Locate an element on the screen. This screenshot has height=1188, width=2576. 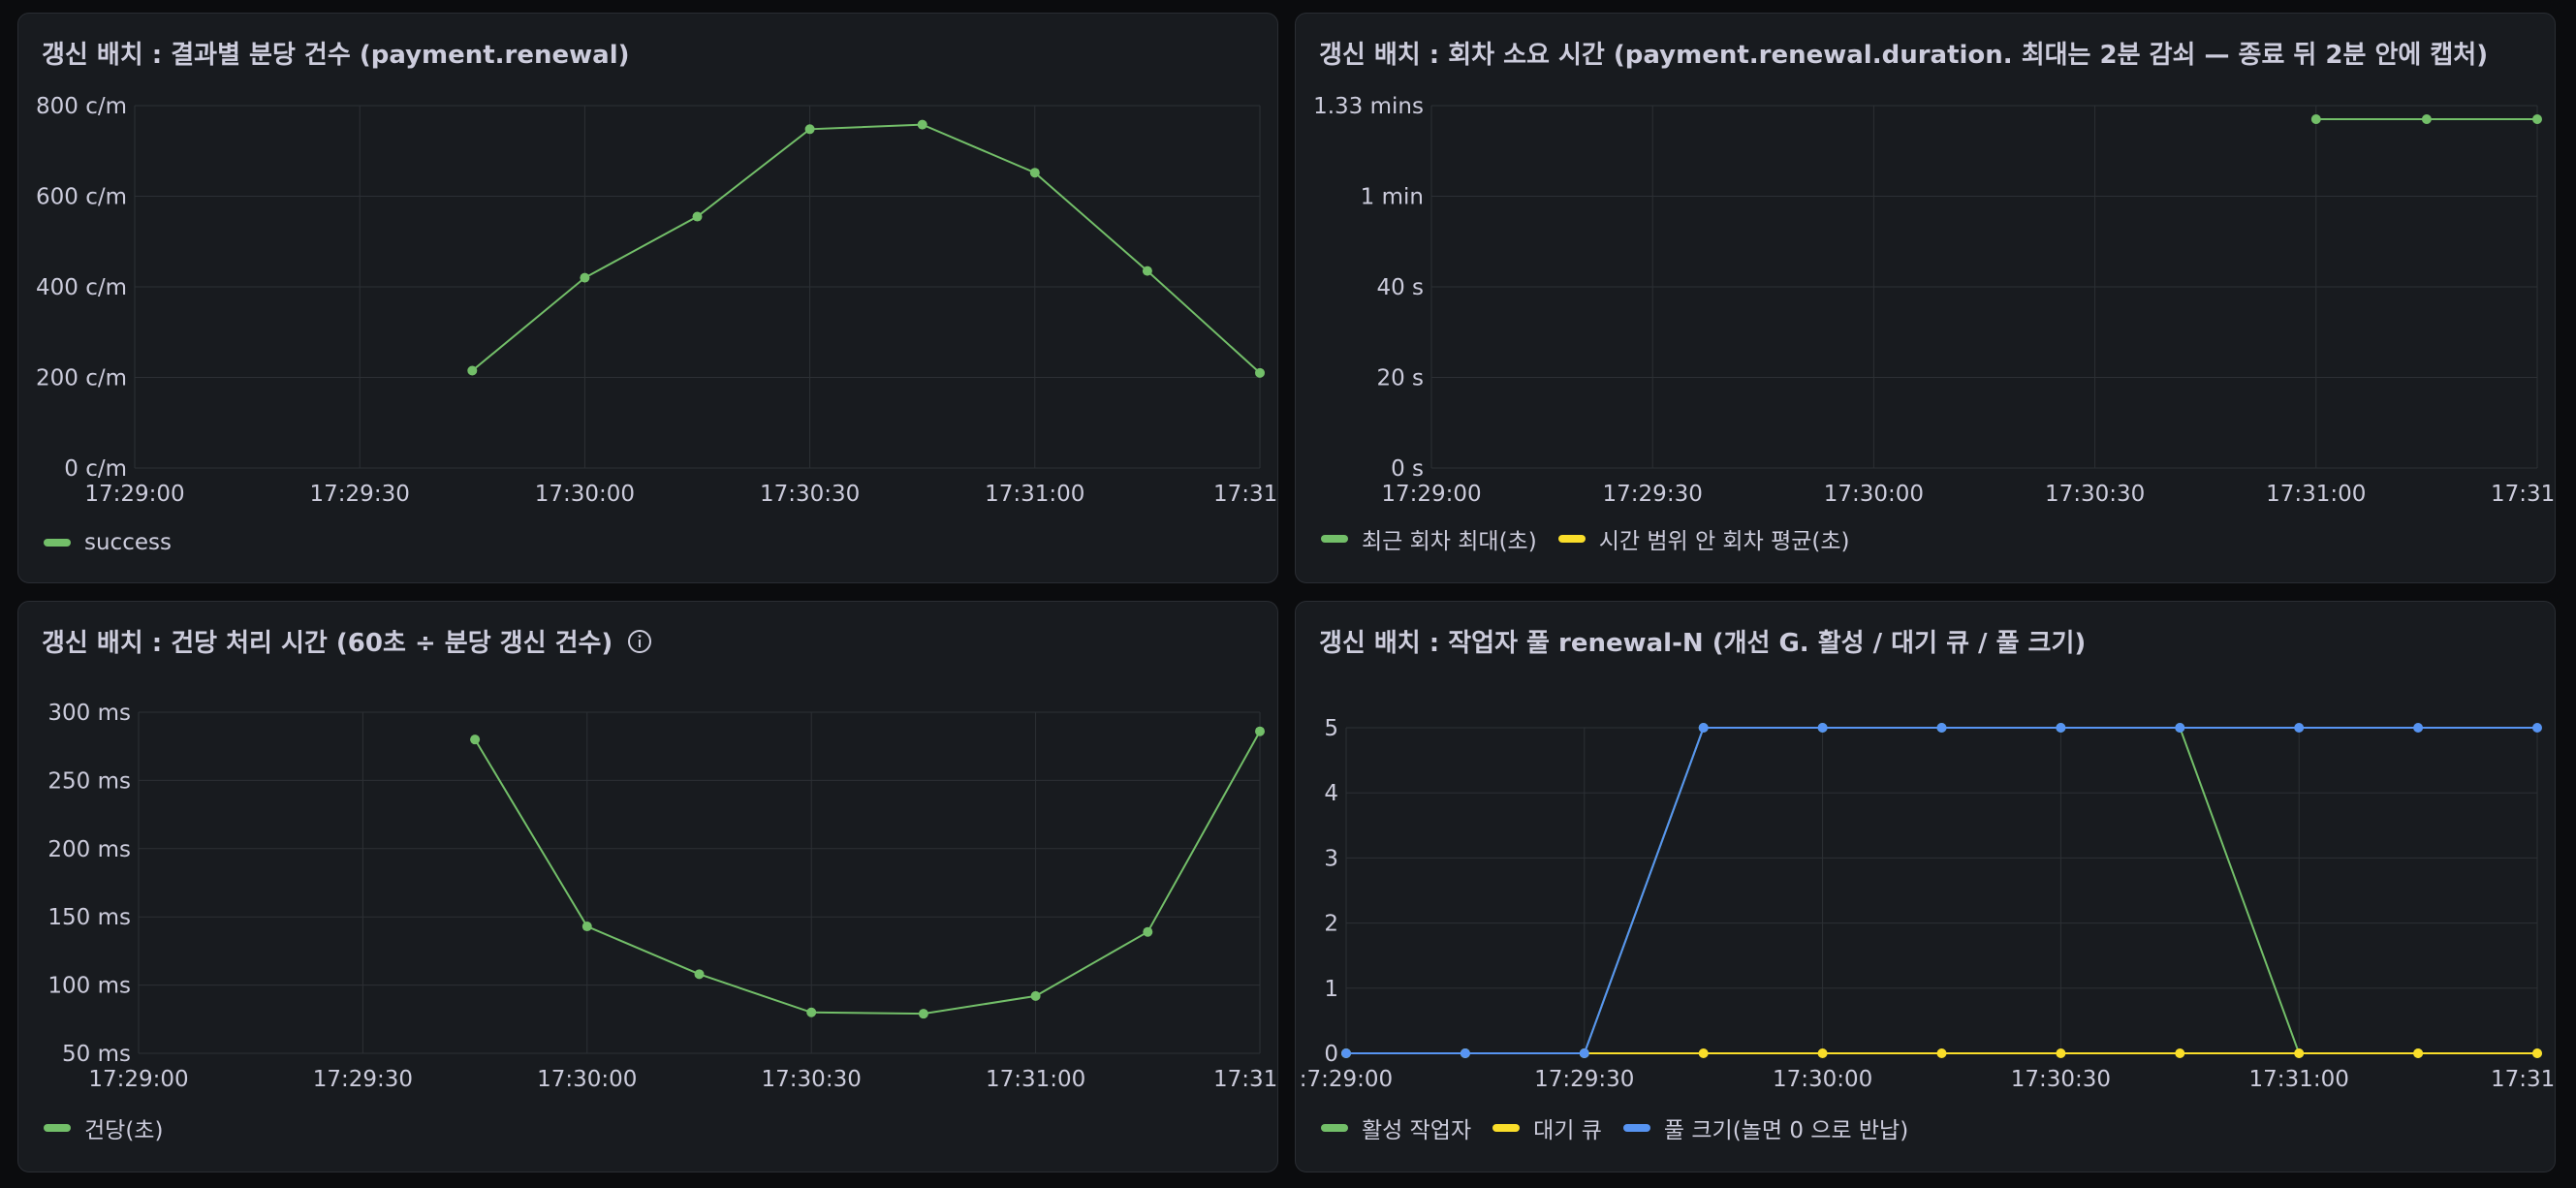
legend-item: 시간 범위 안 회차 평균(초) is located at coordinates (1703, 538).